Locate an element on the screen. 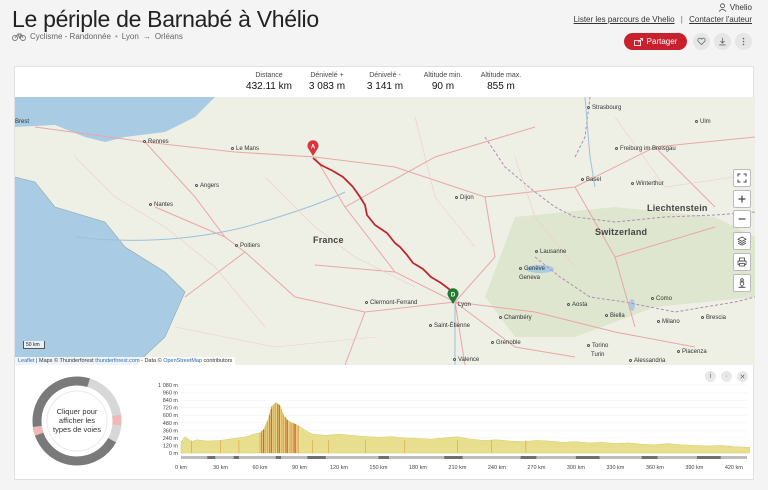  download-button is located at coordinates (722, 41).